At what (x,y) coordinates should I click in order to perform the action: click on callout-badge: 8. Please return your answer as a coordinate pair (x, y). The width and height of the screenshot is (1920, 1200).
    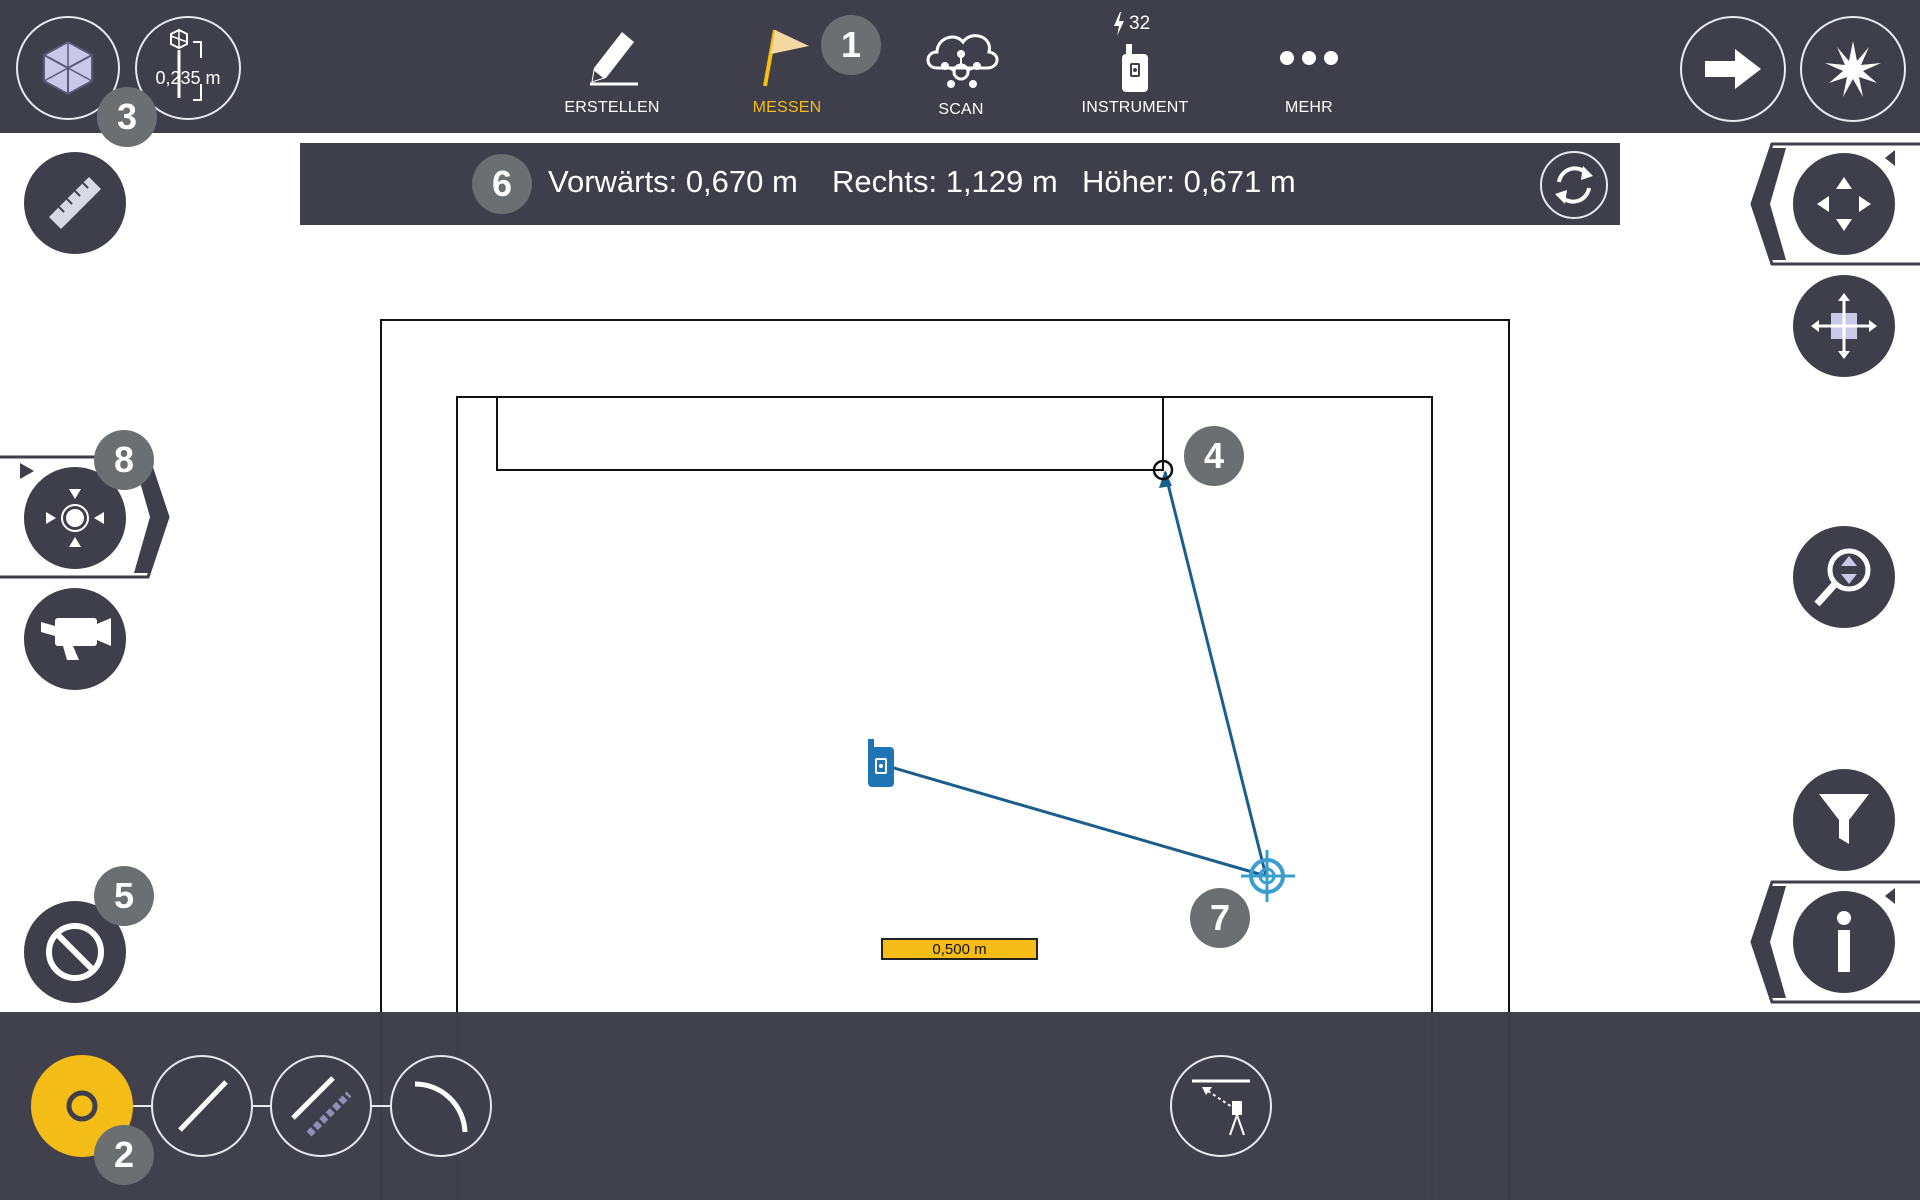
    Looking at the image, I should click on (124, 460).